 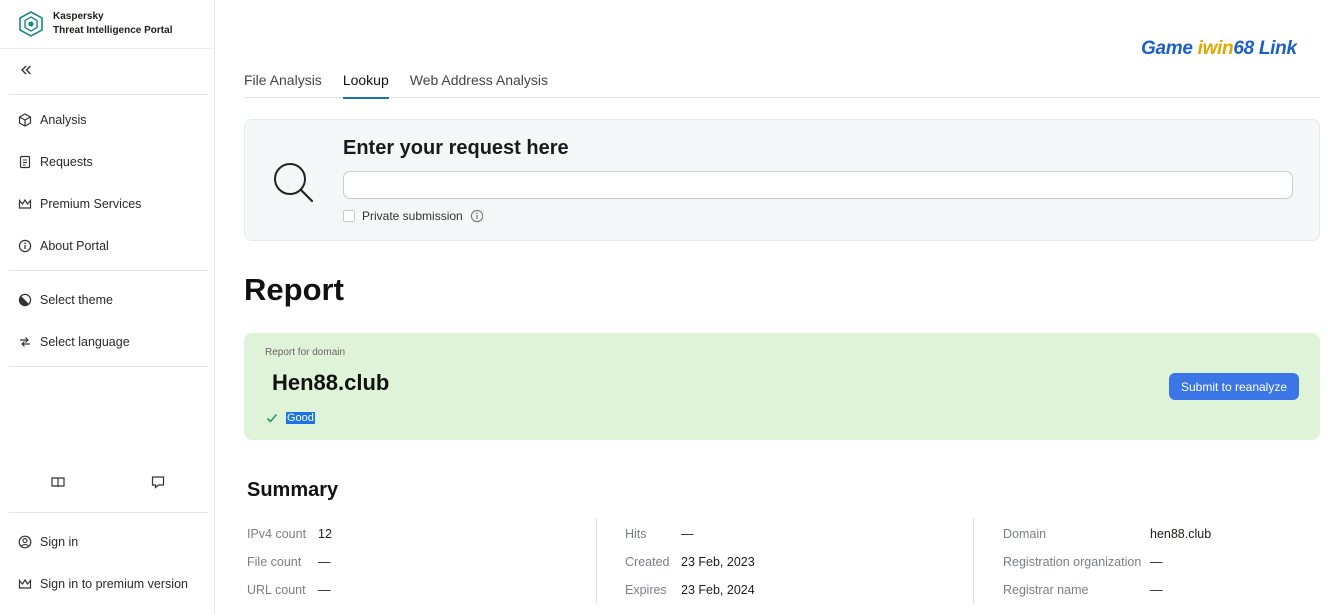 What do you see at coordinates (331, 382) in the screenshot?
I see `report-domain: Hen88.club` at bounding box center [331, 382].